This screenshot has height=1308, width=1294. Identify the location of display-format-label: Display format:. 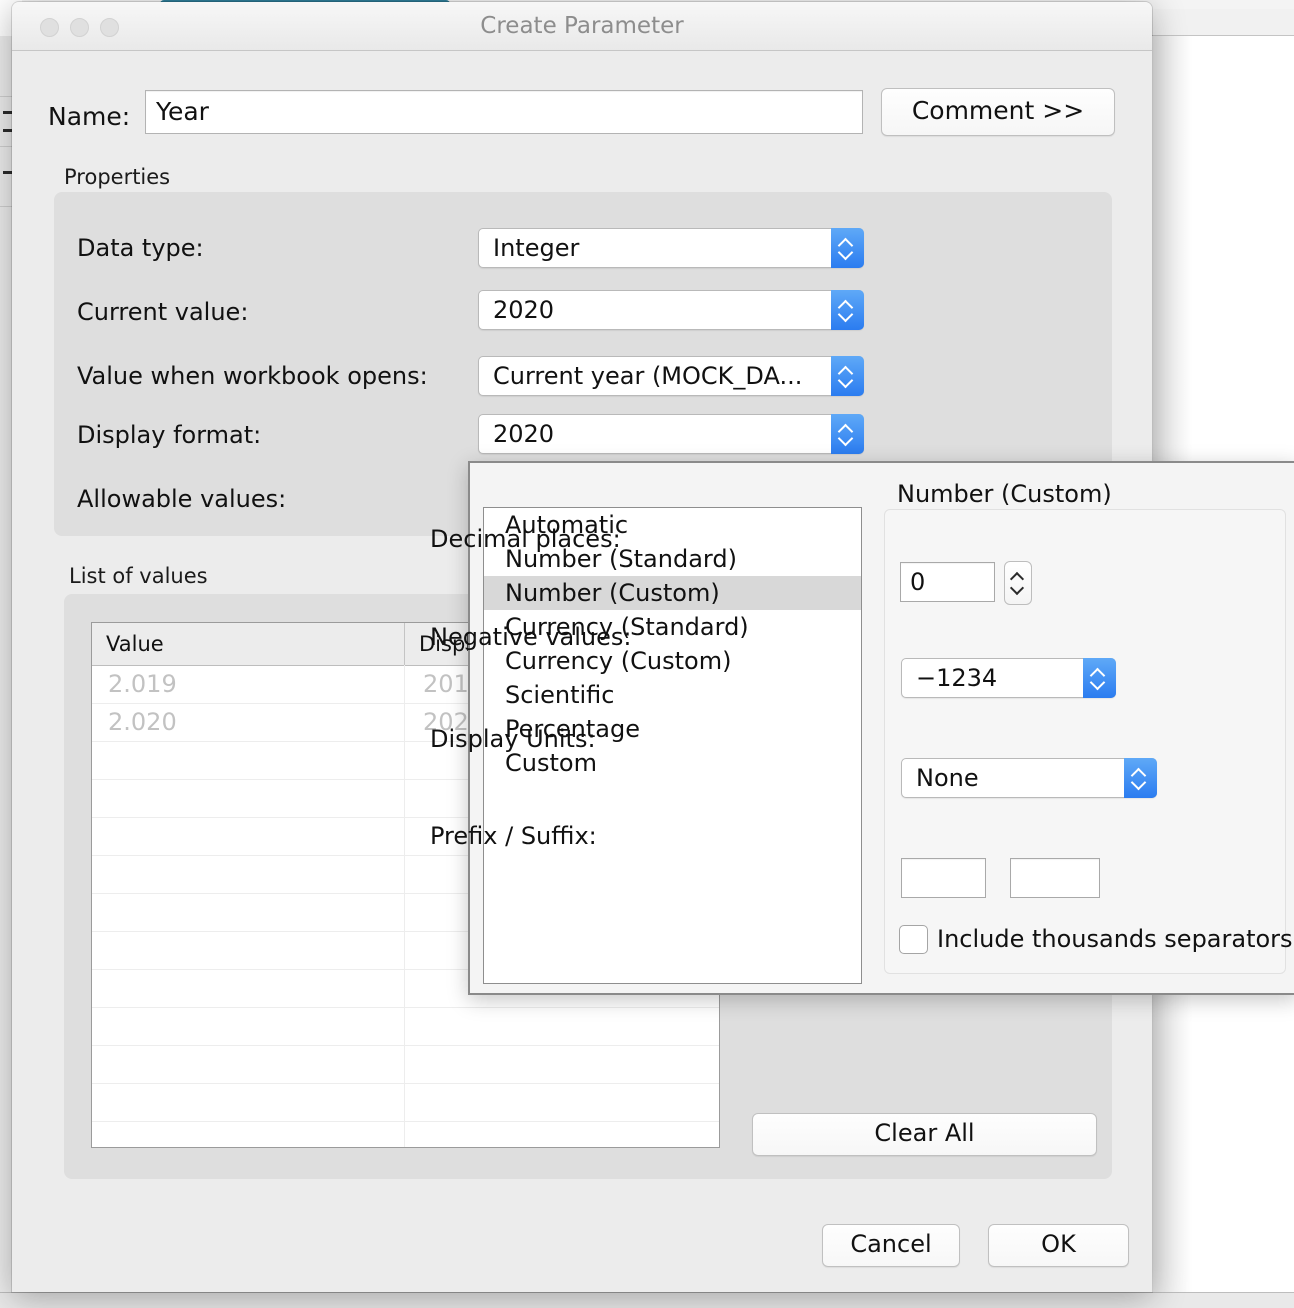
(169, 435).